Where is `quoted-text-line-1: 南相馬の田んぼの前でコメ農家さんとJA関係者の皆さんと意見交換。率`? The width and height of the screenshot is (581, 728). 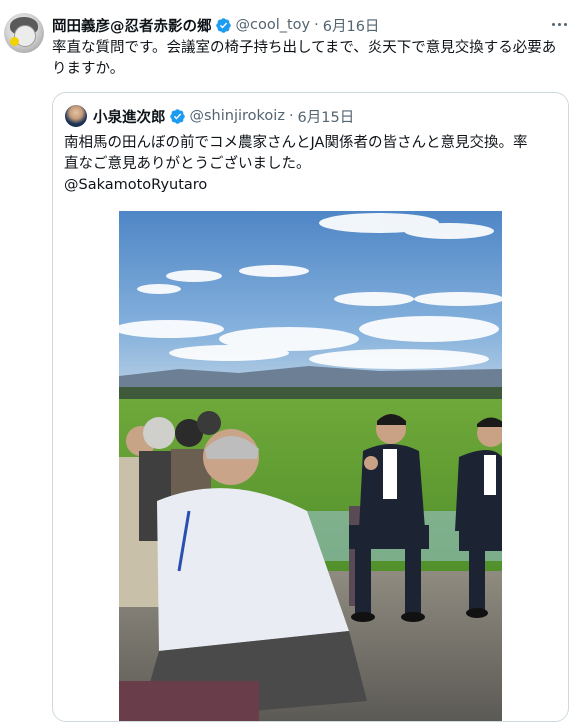
quoted-text-line-1: 南相馬の田んぼの前でコメ農家さんとJA関係者の皆さんと意見交換。率 is located at coordinates (296, 143).